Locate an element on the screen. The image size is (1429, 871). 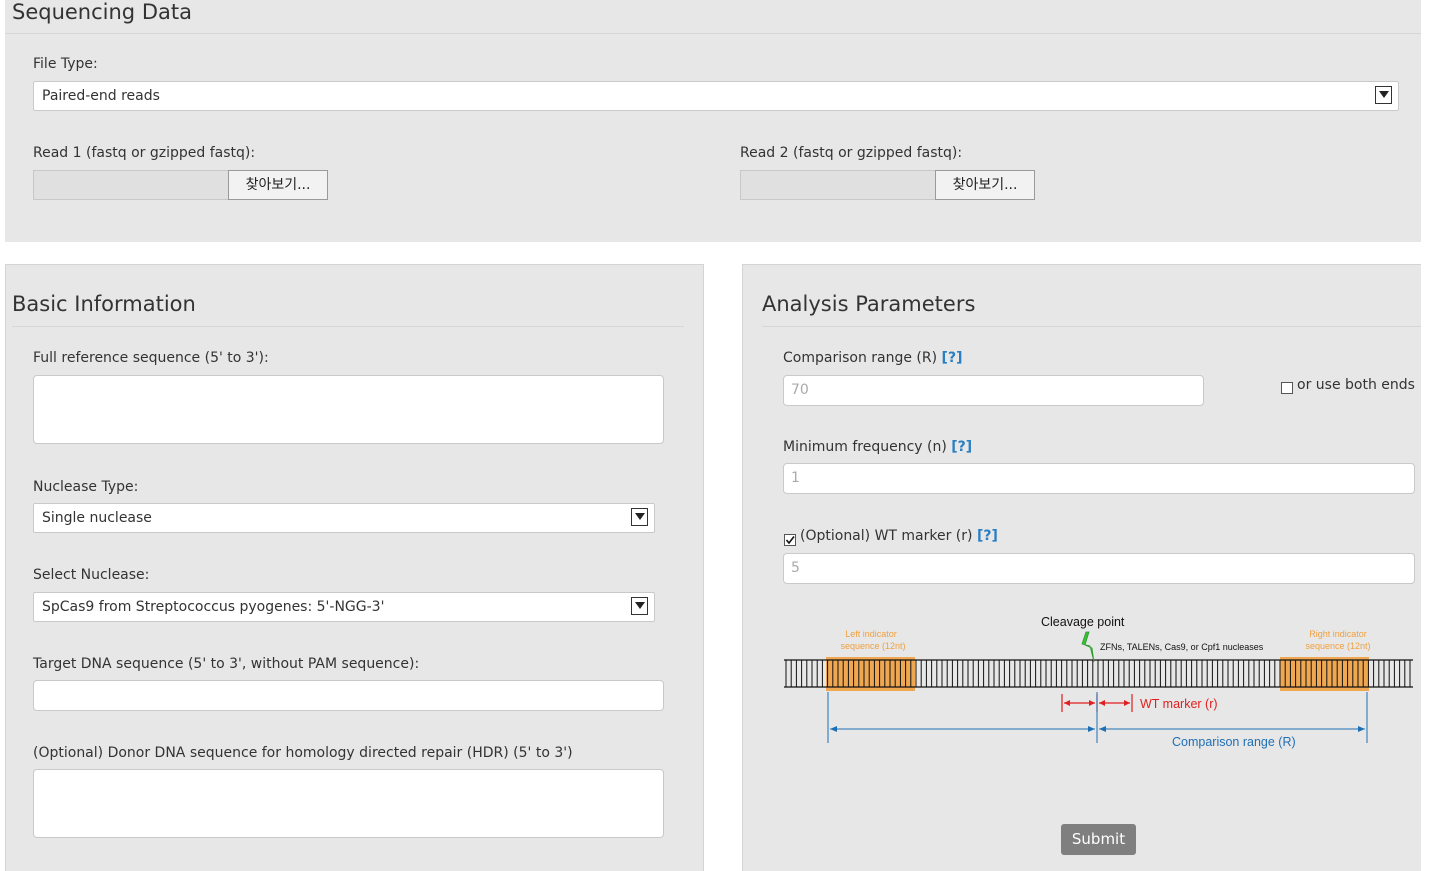
cleavage-point-text: Cleavage point is located at coordinates (1083, 622).